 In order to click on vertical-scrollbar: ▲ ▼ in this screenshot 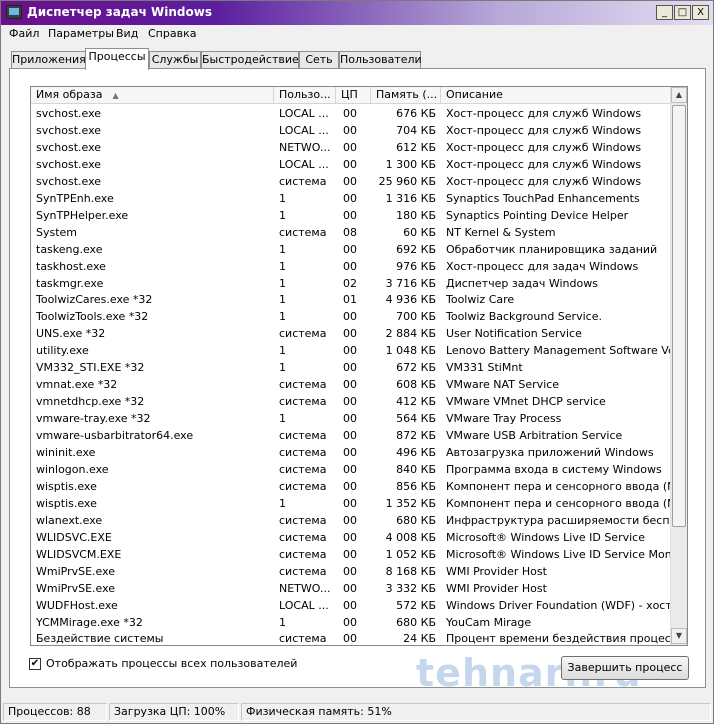, I will do `click(678, 366)`.